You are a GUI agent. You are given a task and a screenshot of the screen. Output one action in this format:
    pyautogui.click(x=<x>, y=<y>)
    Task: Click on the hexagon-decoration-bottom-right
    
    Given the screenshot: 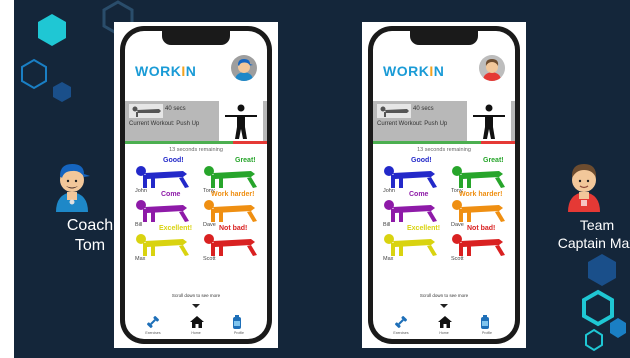 What is the action you would take?
    pyautogui.click(x=604, y=303)
    